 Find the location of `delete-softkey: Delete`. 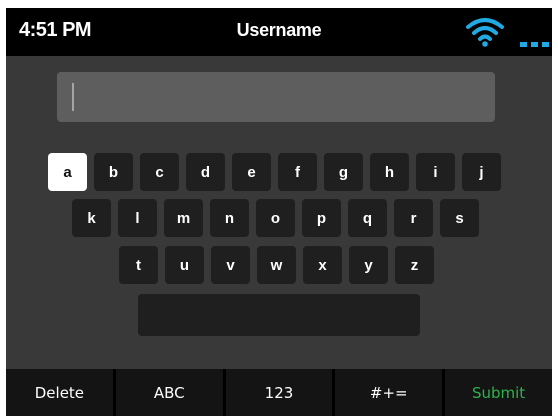

delete-softkey: Delete is located at coordinates (59, 392).